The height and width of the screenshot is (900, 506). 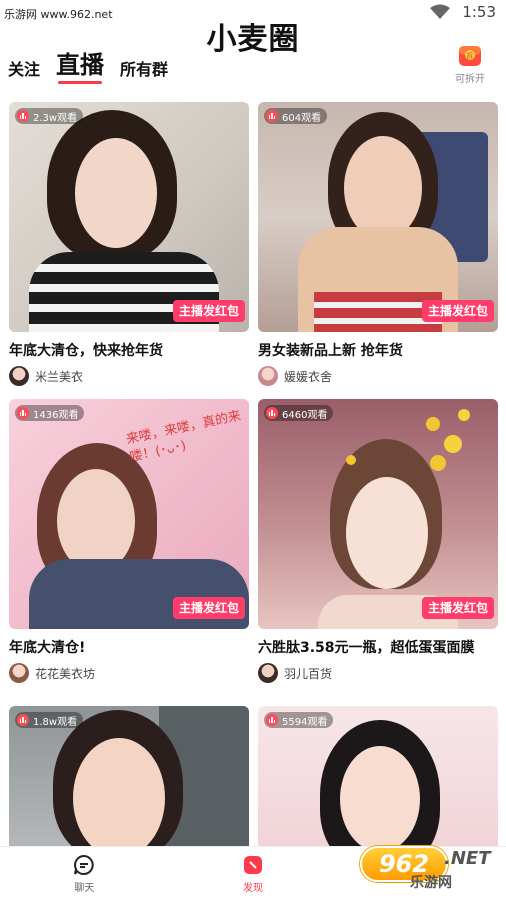 I want to click on author-name: 米兰美衣, so click(x=59, y=376).